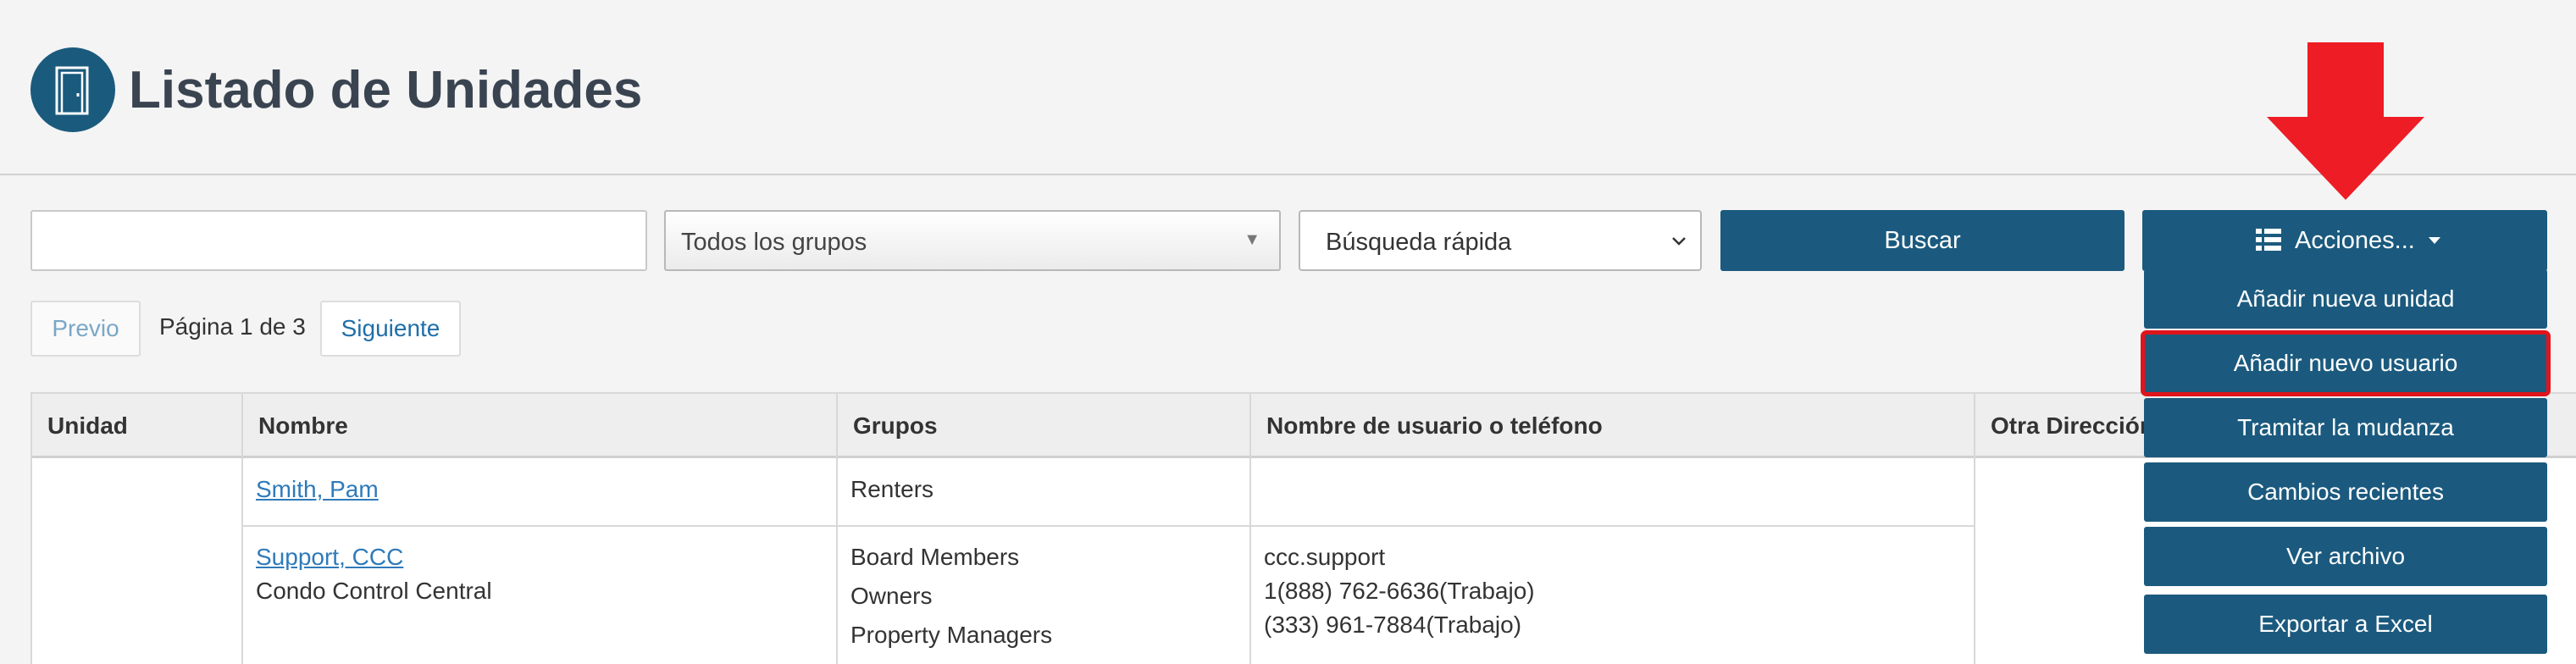  Describe the element at coordinates (2345, 492) in the screenshot. I see `menu-item-recent-changes: Cambios recientes` at that location.